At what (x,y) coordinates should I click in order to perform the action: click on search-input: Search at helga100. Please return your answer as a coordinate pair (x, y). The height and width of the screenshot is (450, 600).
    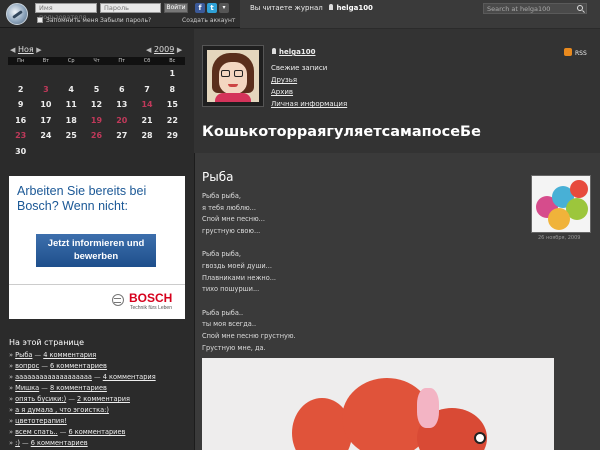
    Looking at the image, I should click on (535, 8).